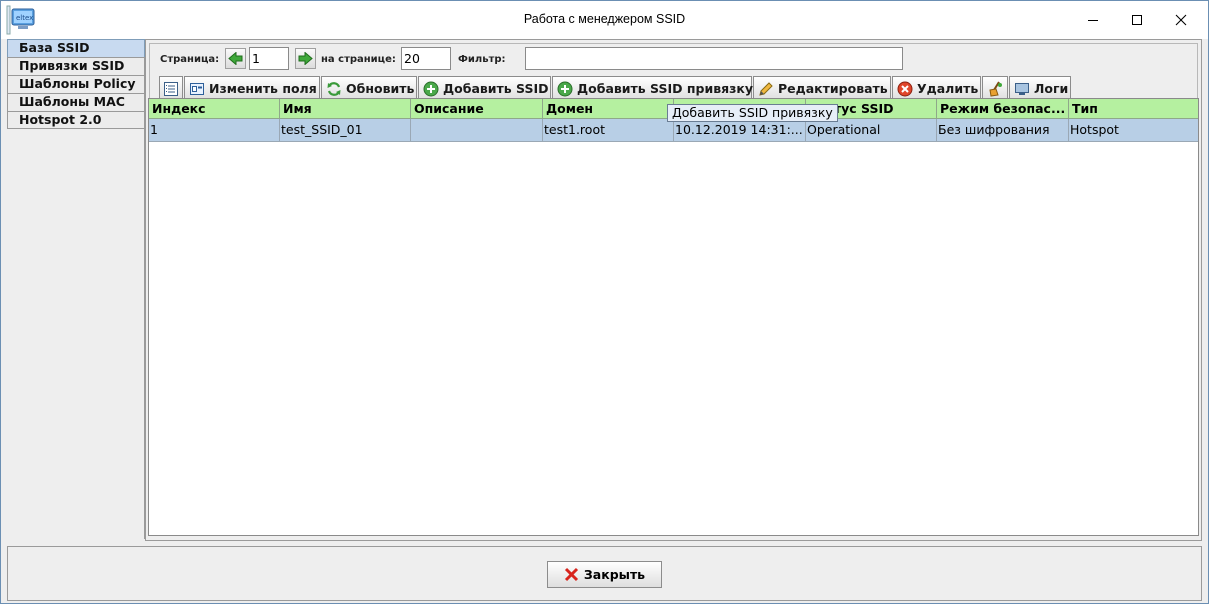 This screenshot has width=1209, height=604. I want to click on close-button: Закрыть, so click(604, 574).